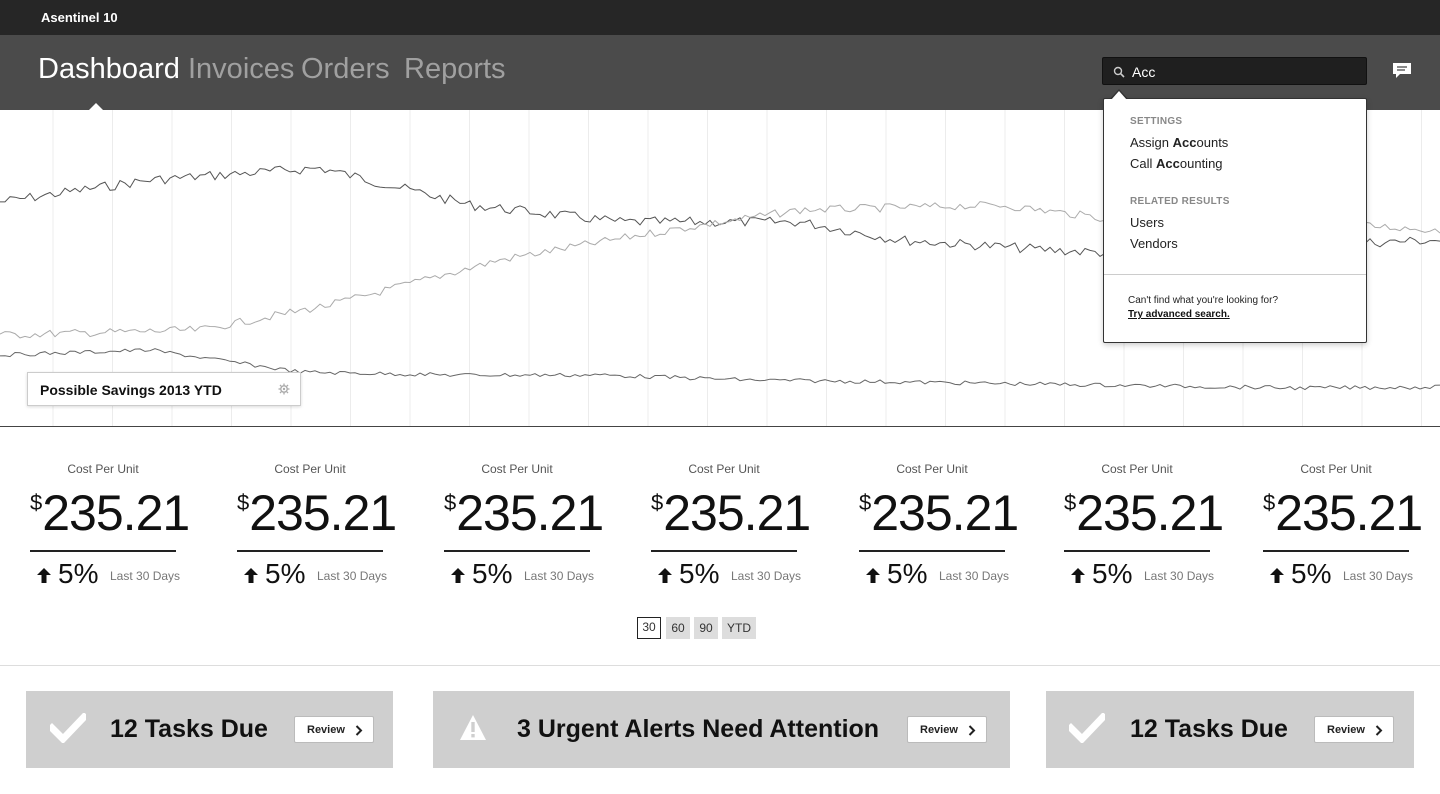  Describe the element at coordinates (109, 69) in the screenshot. I see `tab-dashboard: Dashboard` at that location.